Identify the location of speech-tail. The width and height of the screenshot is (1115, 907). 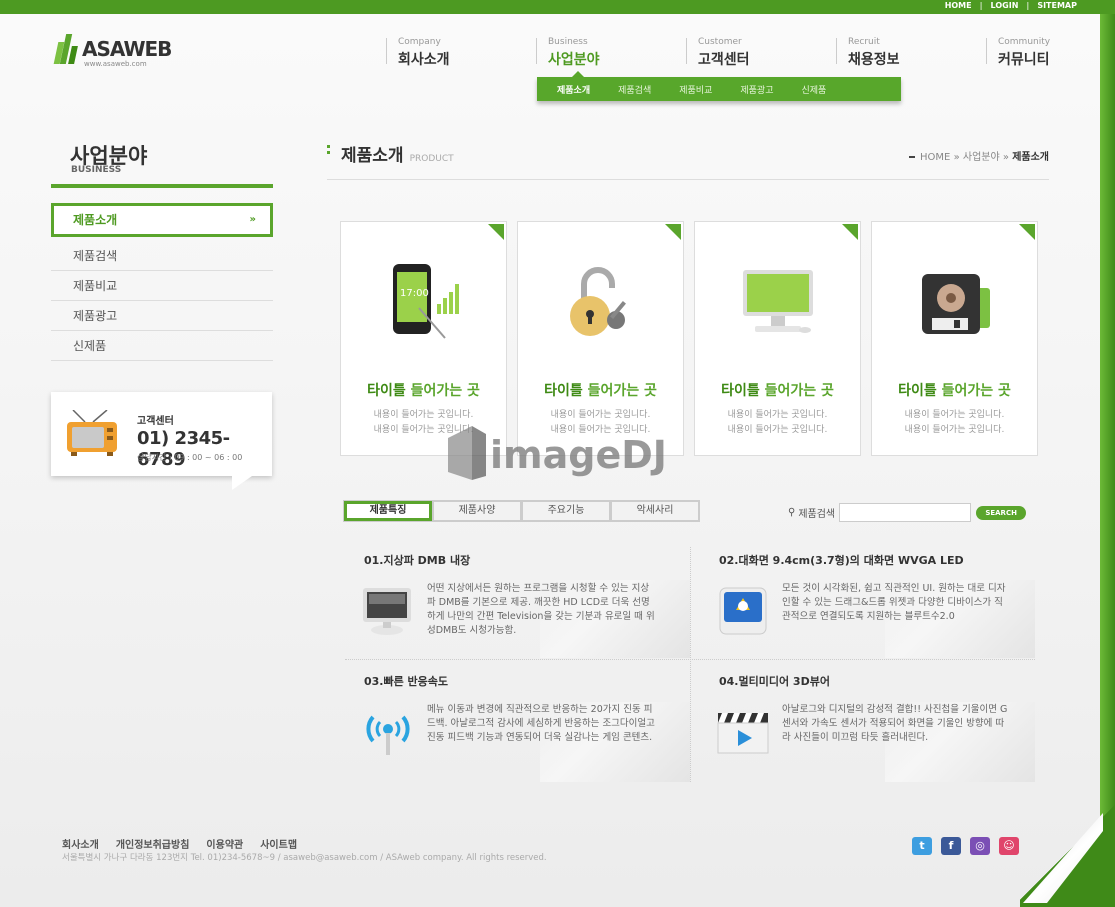
(242, 483).